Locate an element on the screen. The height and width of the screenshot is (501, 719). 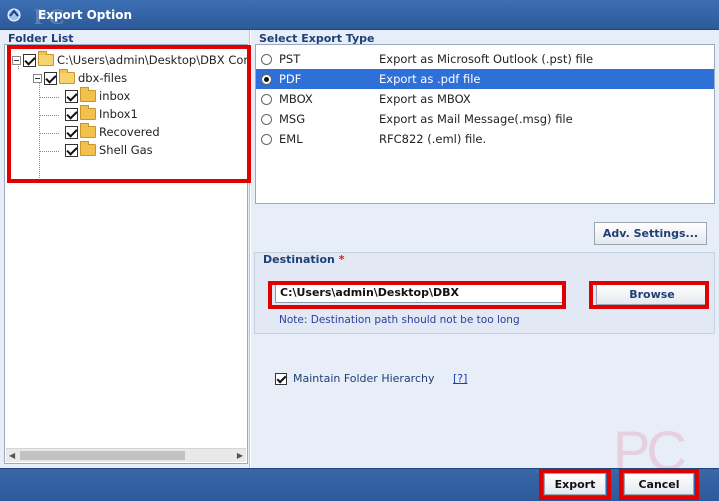
root-checkbox is located at coordinates (29, 60).